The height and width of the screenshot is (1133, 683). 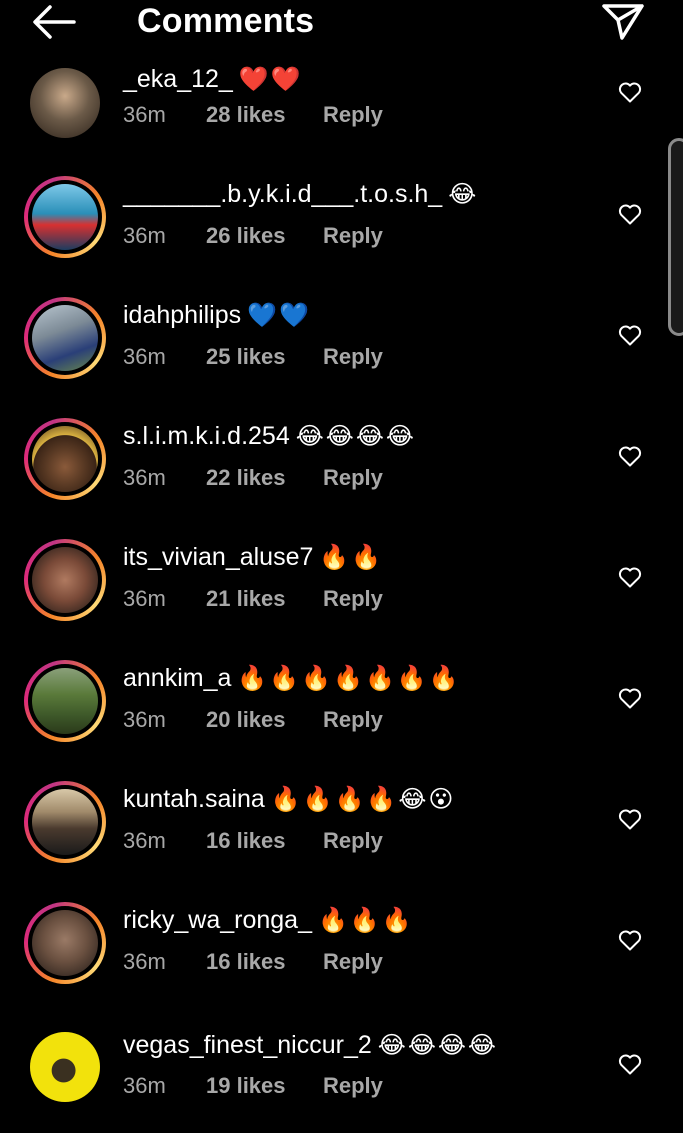 What do you see at coordinates (270, 79) in the screenshot?
I see `comment-emojis: ❤️❤️` at bounding box center [270, 79].